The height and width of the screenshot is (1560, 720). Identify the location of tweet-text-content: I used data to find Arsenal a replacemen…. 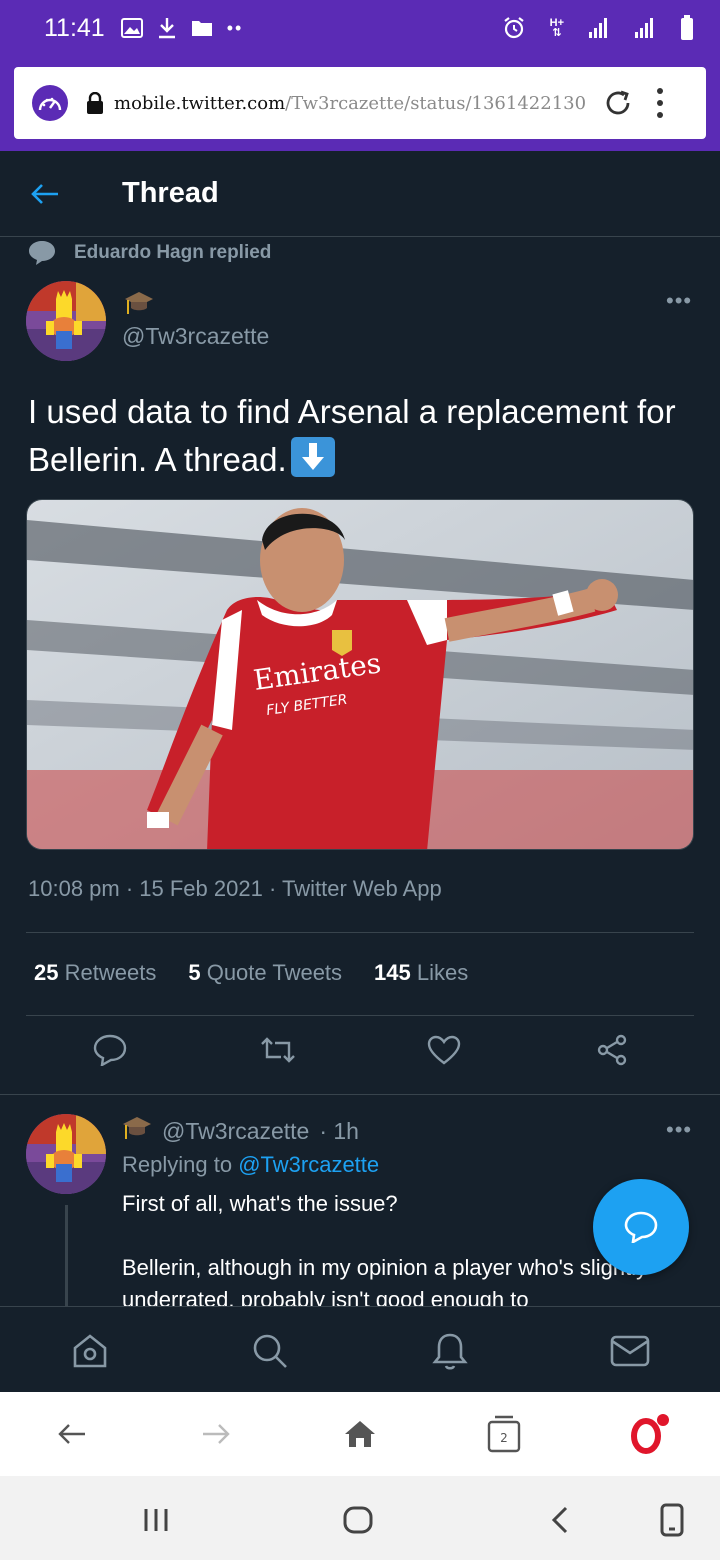
(352, 435).